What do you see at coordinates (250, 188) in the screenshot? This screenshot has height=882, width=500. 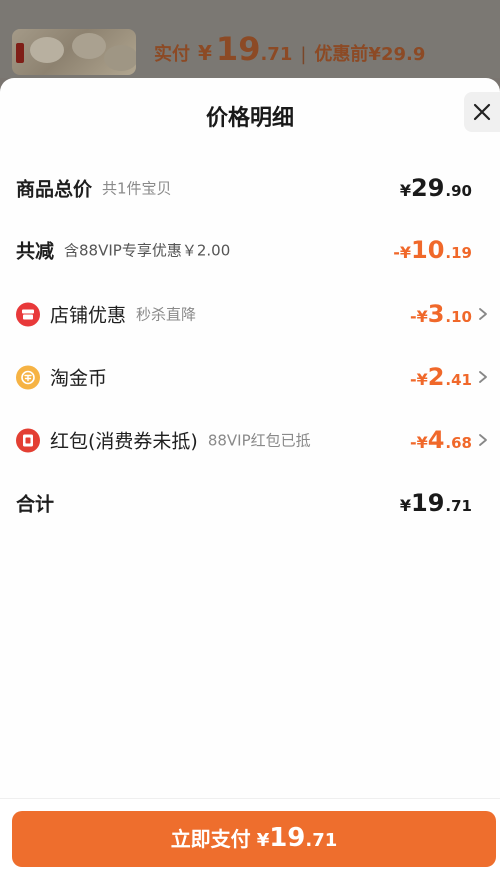 I see `row-total-price: 商品总价 共1件宝贝 ¥ 29 .90` at bounding box center [250, 188].